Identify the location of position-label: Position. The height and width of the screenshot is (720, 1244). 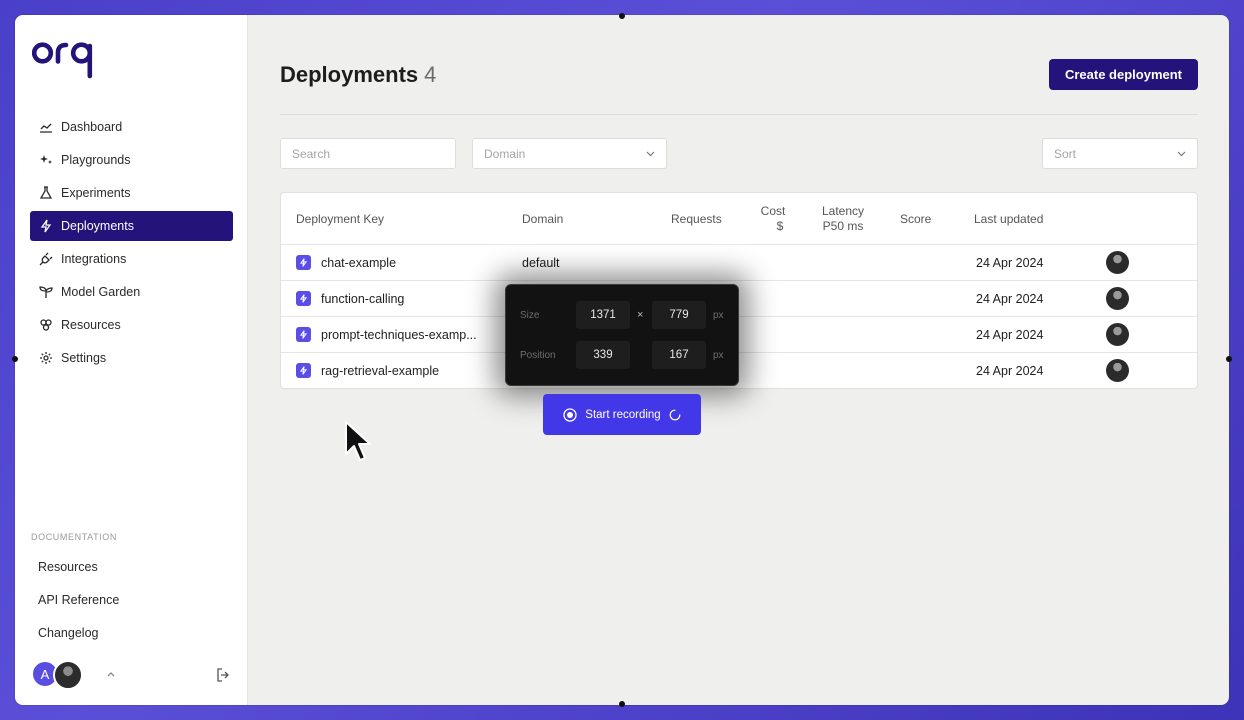
(538, 355).